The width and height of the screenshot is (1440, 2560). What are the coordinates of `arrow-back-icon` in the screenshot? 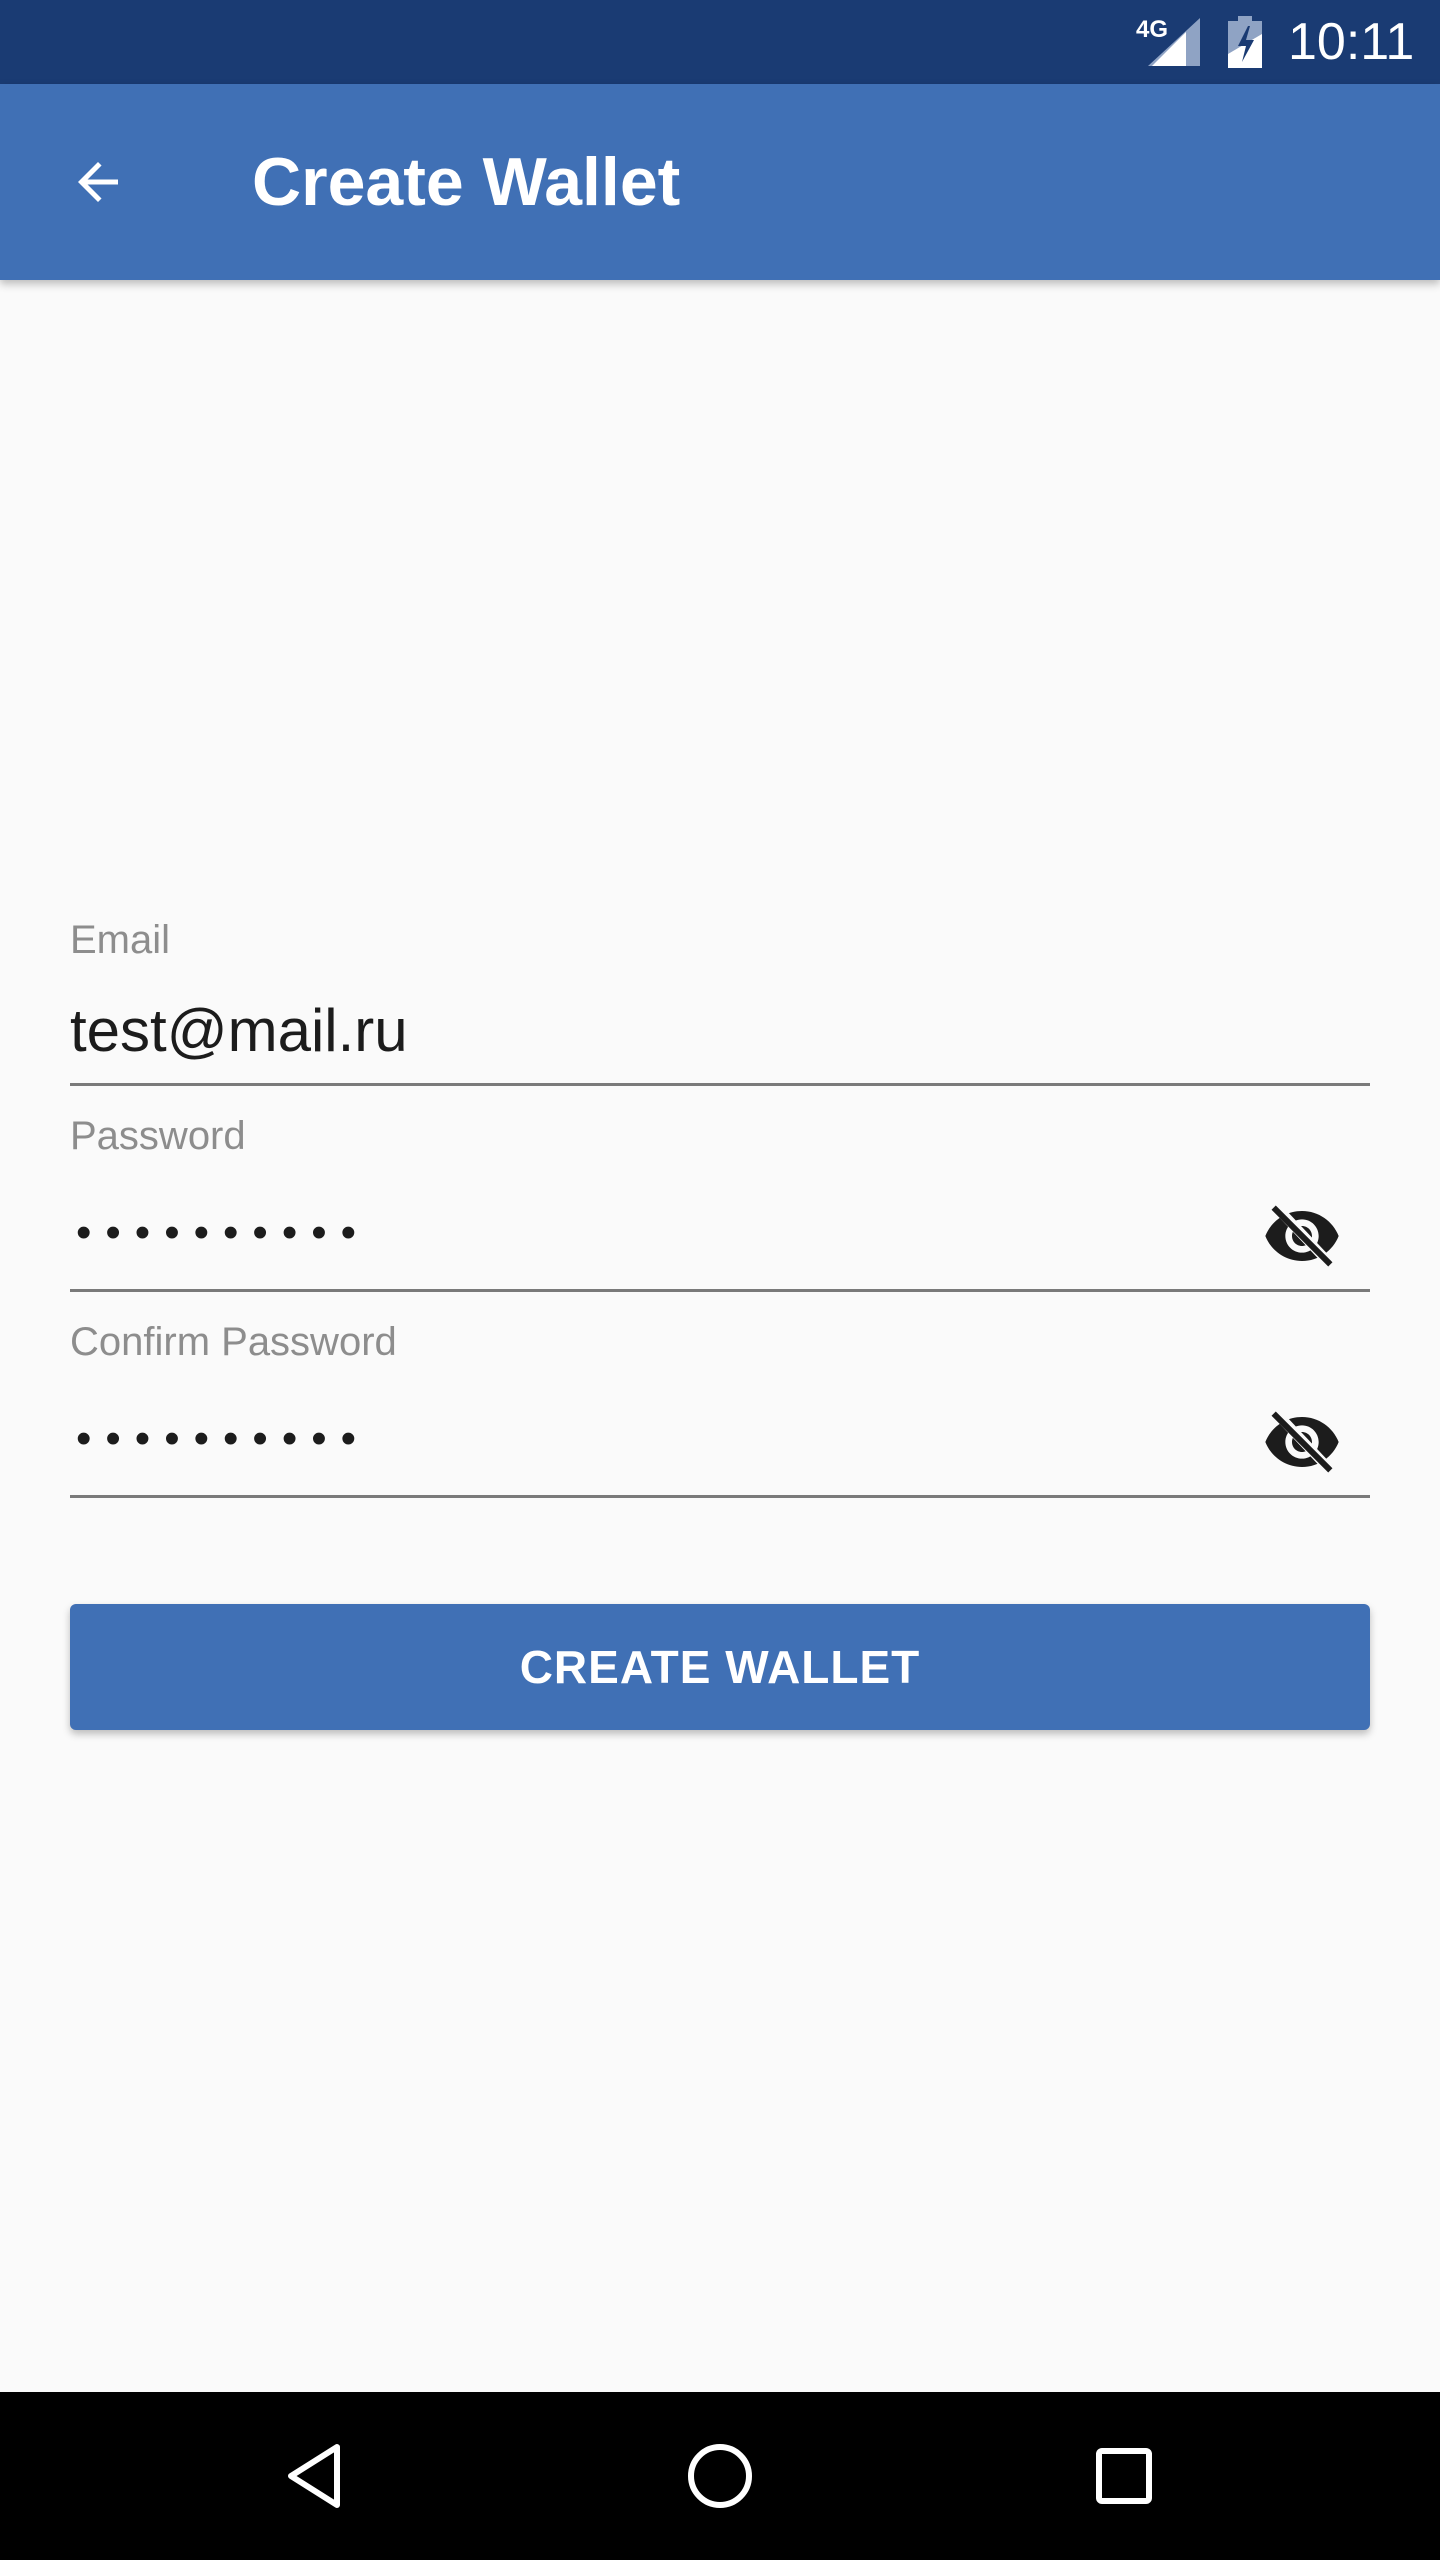 It's located at (98, 182).